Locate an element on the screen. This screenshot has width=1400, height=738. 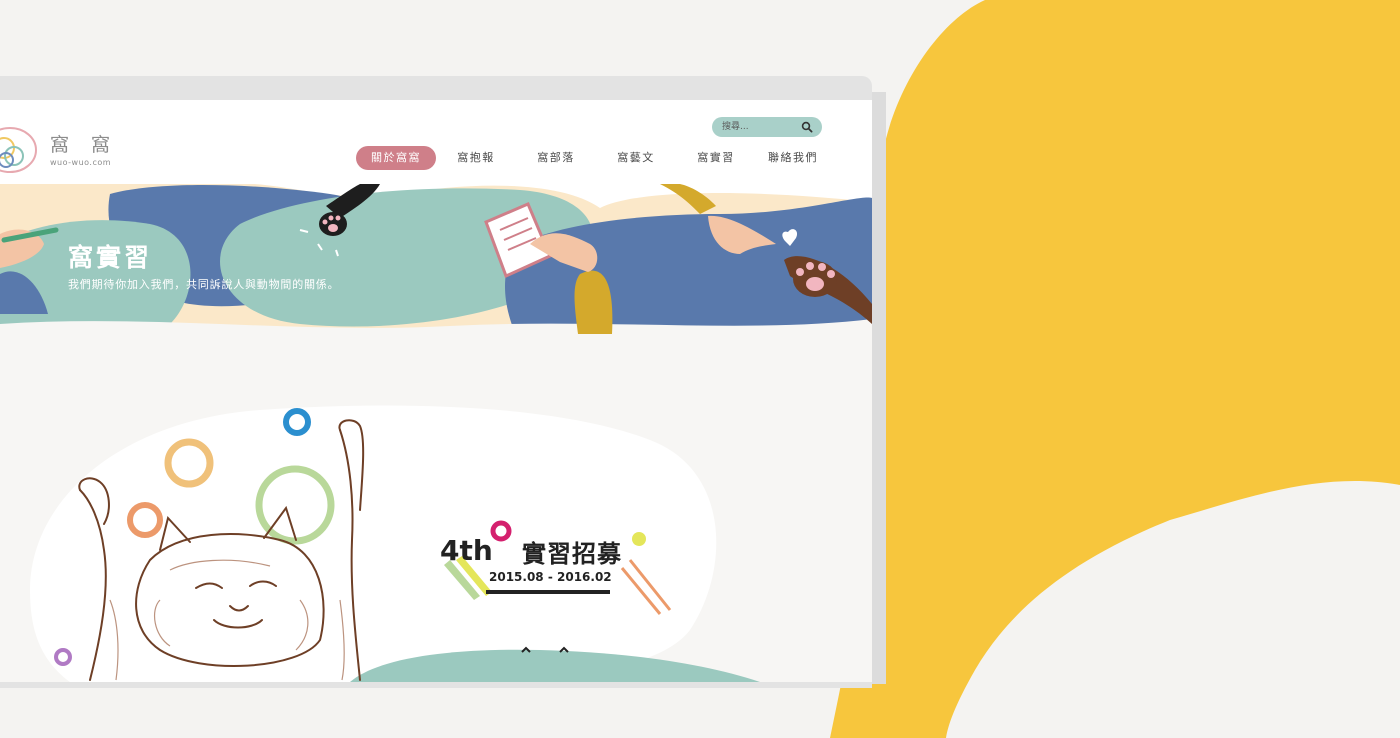
recruit-underline is located at coordinates (548, 592).